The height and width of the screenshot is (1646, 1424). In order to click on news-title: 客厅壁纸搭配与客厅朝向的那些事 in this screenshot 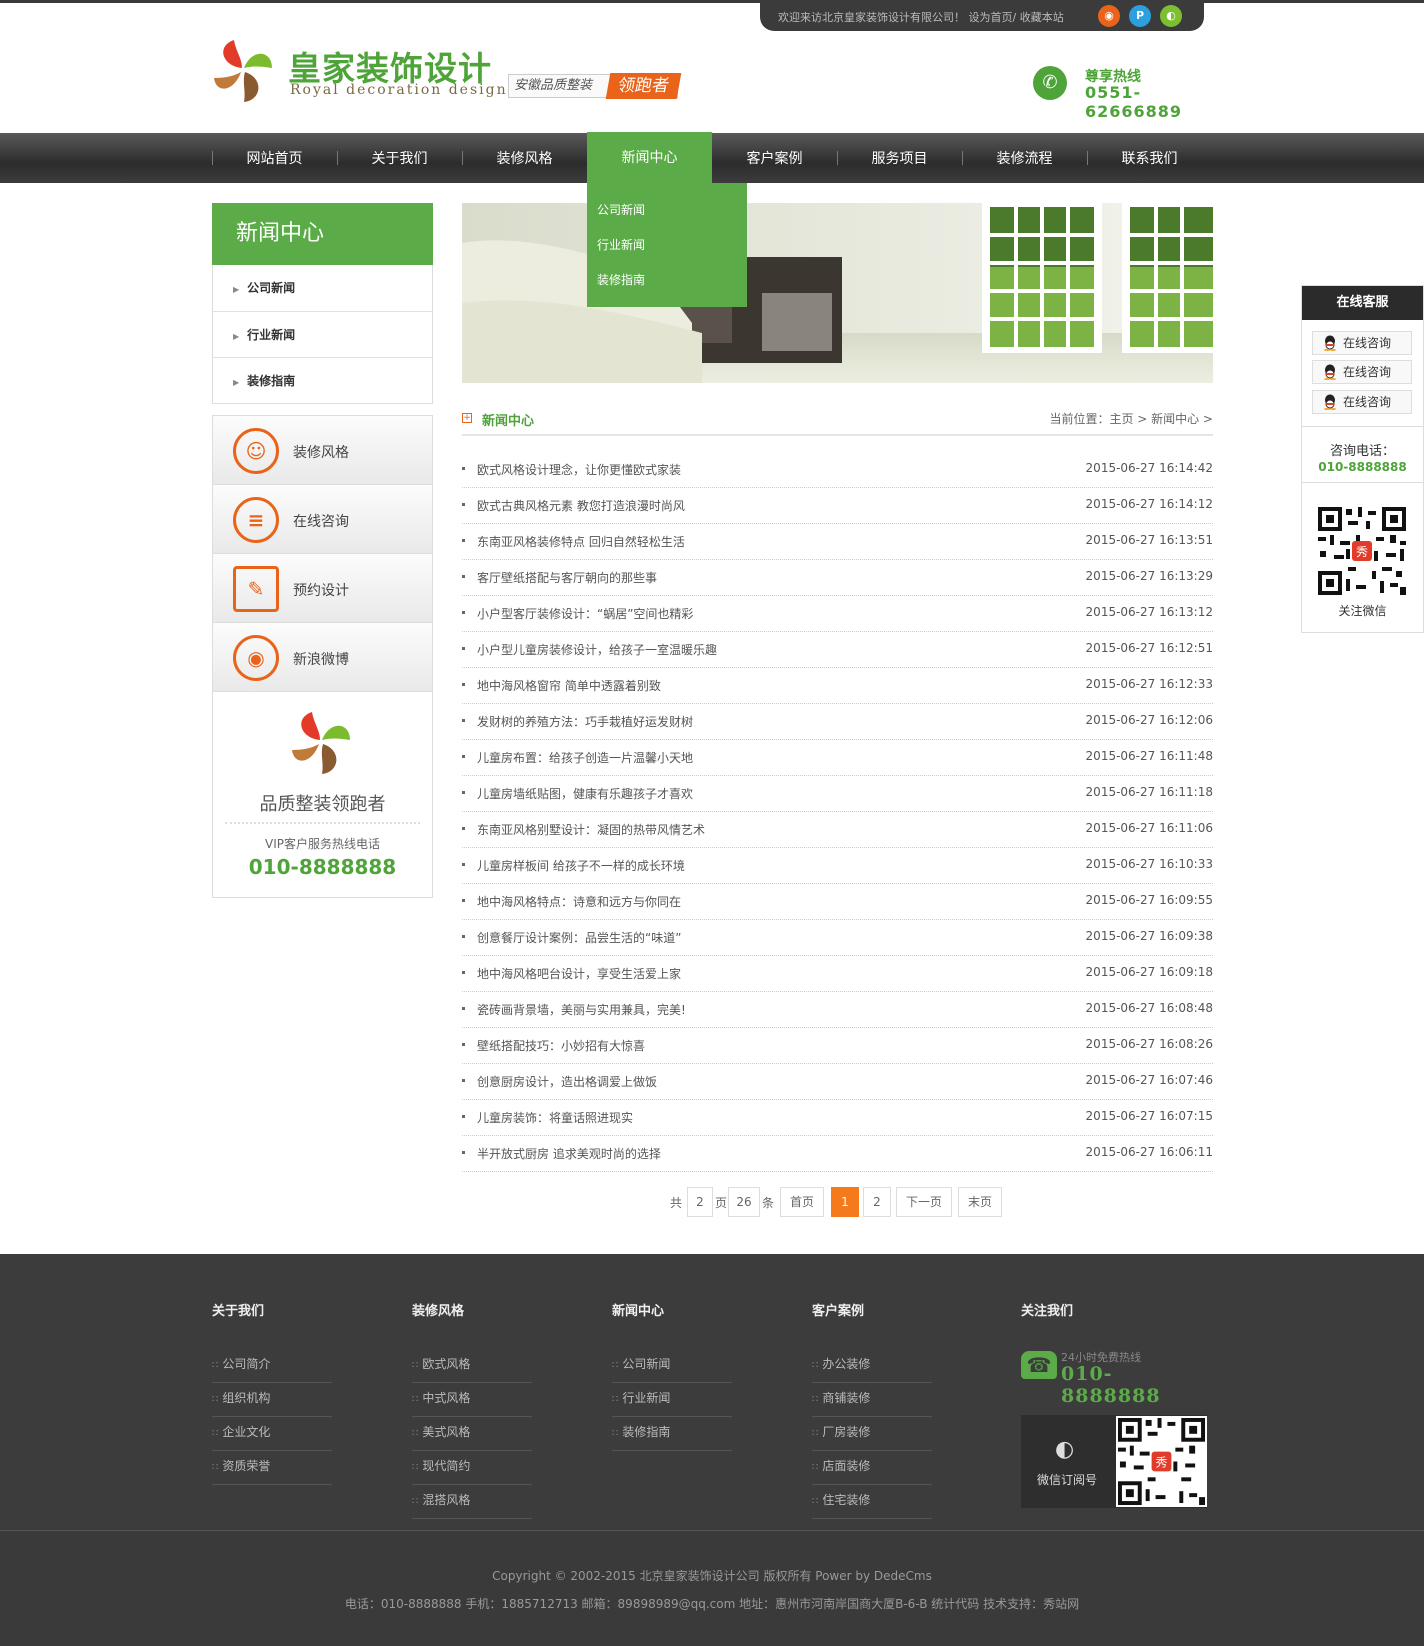, I will do `click(567, 577)`.